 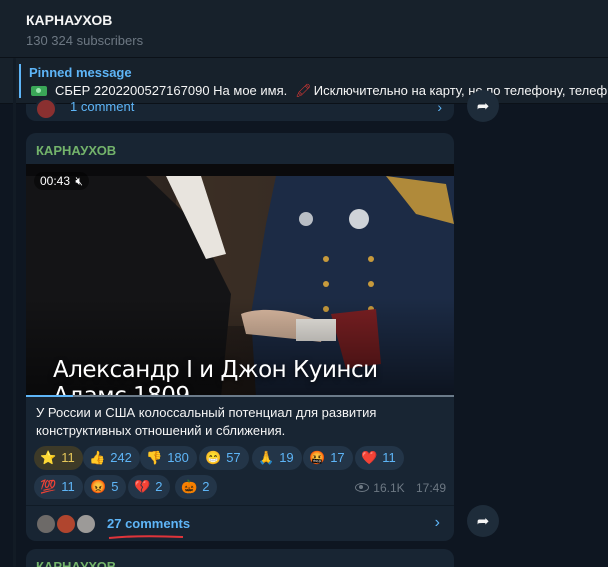 What do you see at coordinates (369, 457) in the screenshot?
I see `heart-icon: ❤️` at bounding box center [369, 457].